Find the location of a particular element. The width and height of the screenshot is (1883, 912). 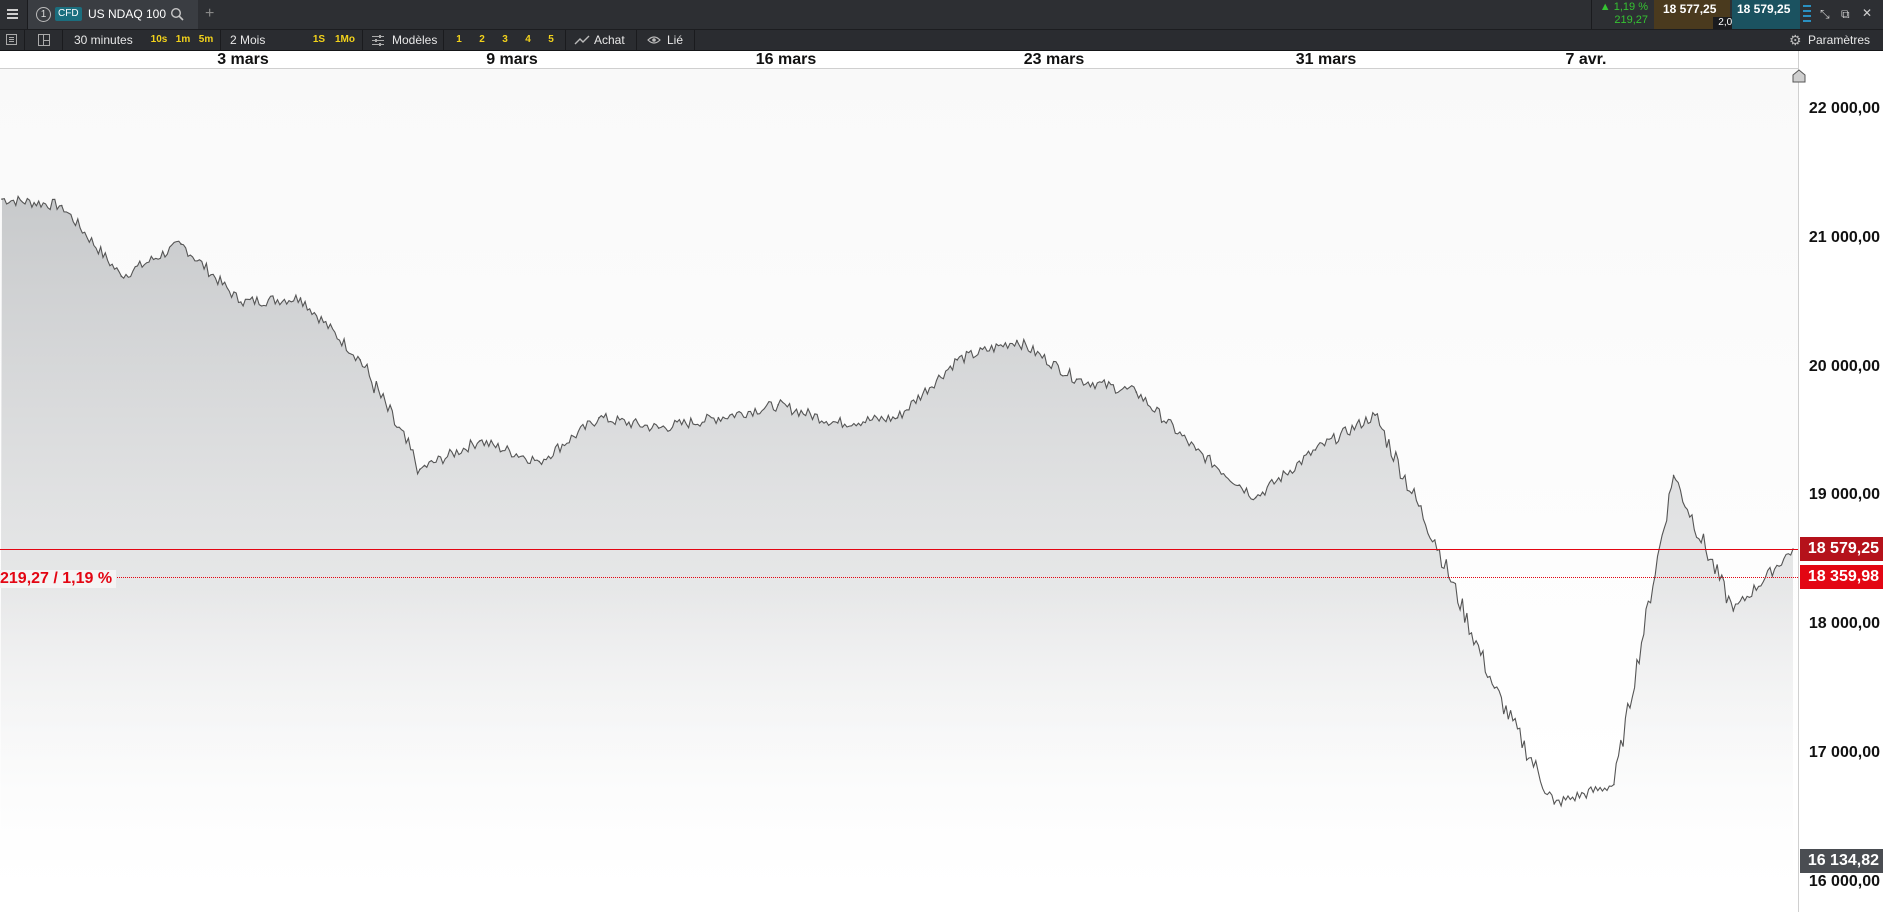

reference-price-badge: 18 359,98 is located at coordinates (1841, 577).